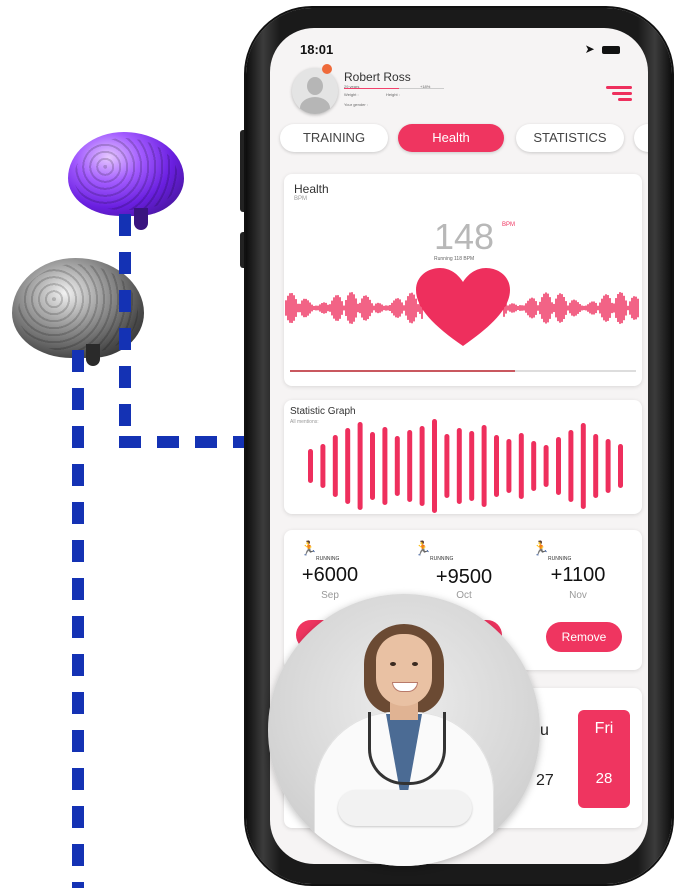 This screenshot has height=888, width=680. Describe the element at coordinates (183, 442) in the screenshot. I see `connector-line-horizontal` at that location.